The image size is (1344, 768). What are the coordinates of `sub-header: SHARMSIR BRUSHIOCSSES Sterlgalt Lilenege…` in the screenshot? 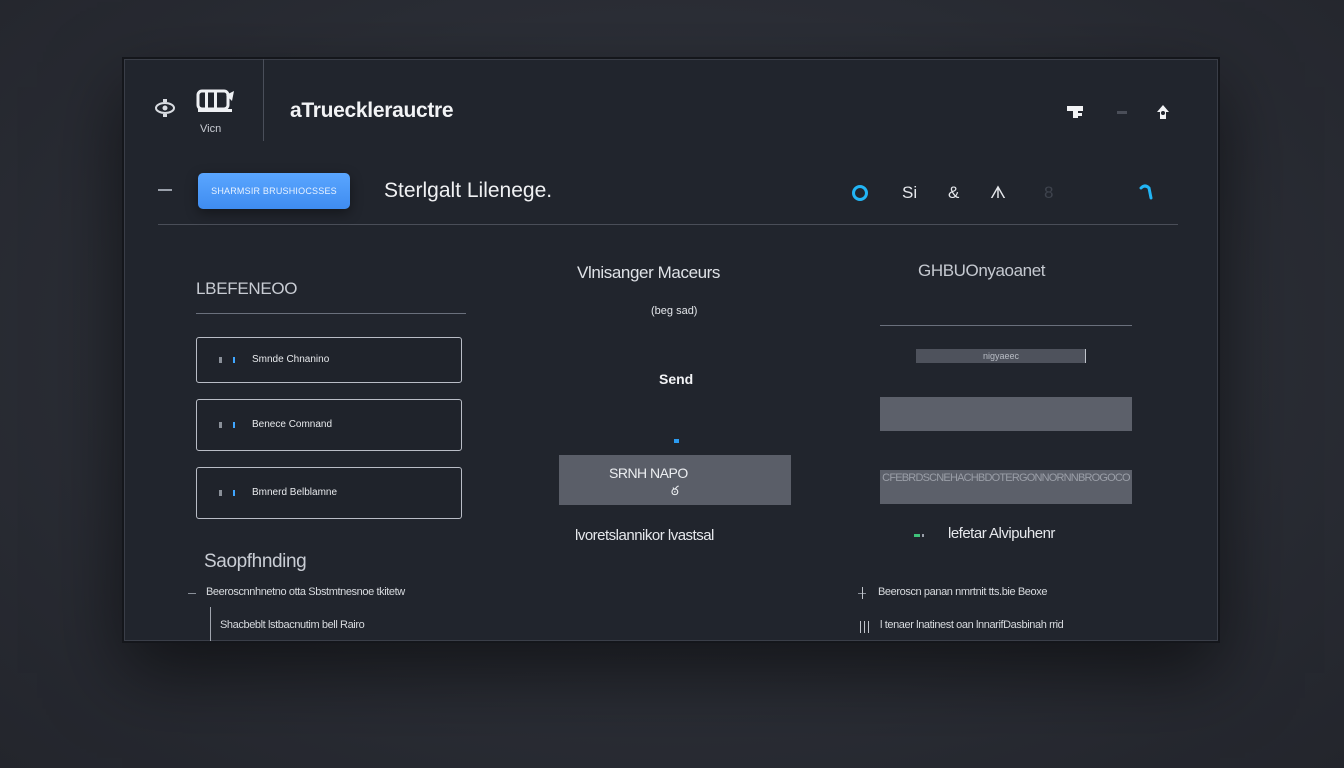 It's located at (668, 197).